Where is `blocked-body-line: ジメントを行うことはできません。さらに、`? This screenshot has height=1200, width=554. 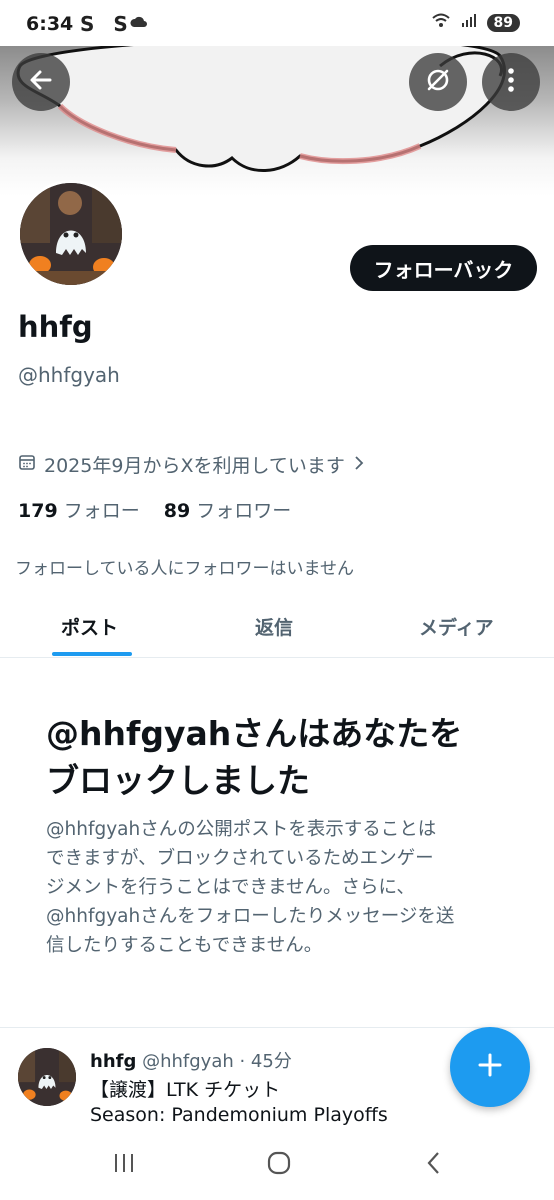 blocked-body-line: ジメントを行うことはできません。さらに、 is located at coordinates (230, 887).